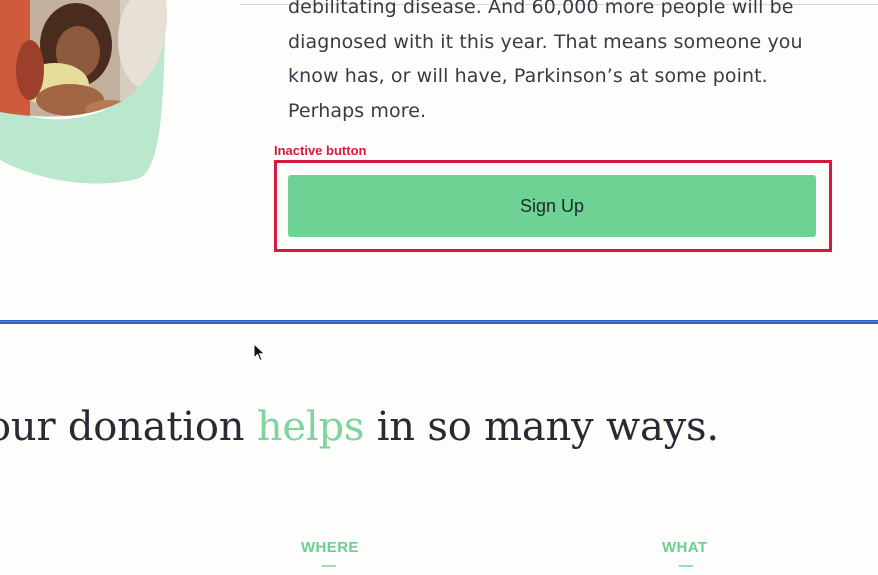 The height and width of the screenshot is (575, 878). What do you see at coordinates (320, 150) in the screenshot?
I see `annotation-label: Inactive button` at bounding box center [320, 150].